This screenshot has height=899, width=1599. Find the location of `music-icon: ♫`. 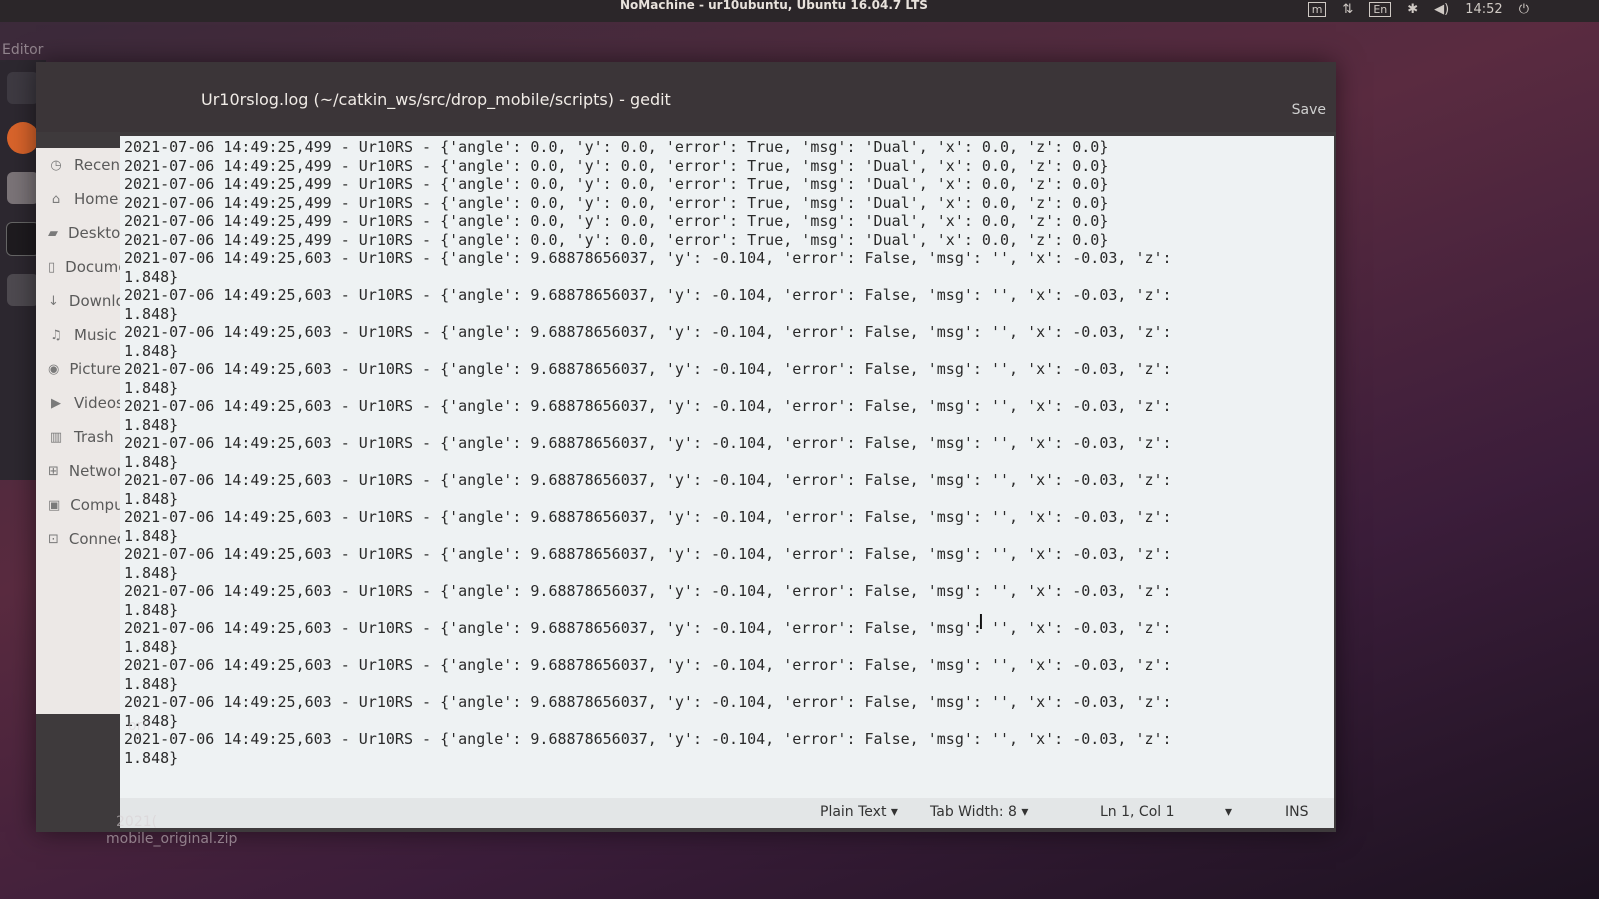

music-icon: ♫ is located at coordinates (56, 335).